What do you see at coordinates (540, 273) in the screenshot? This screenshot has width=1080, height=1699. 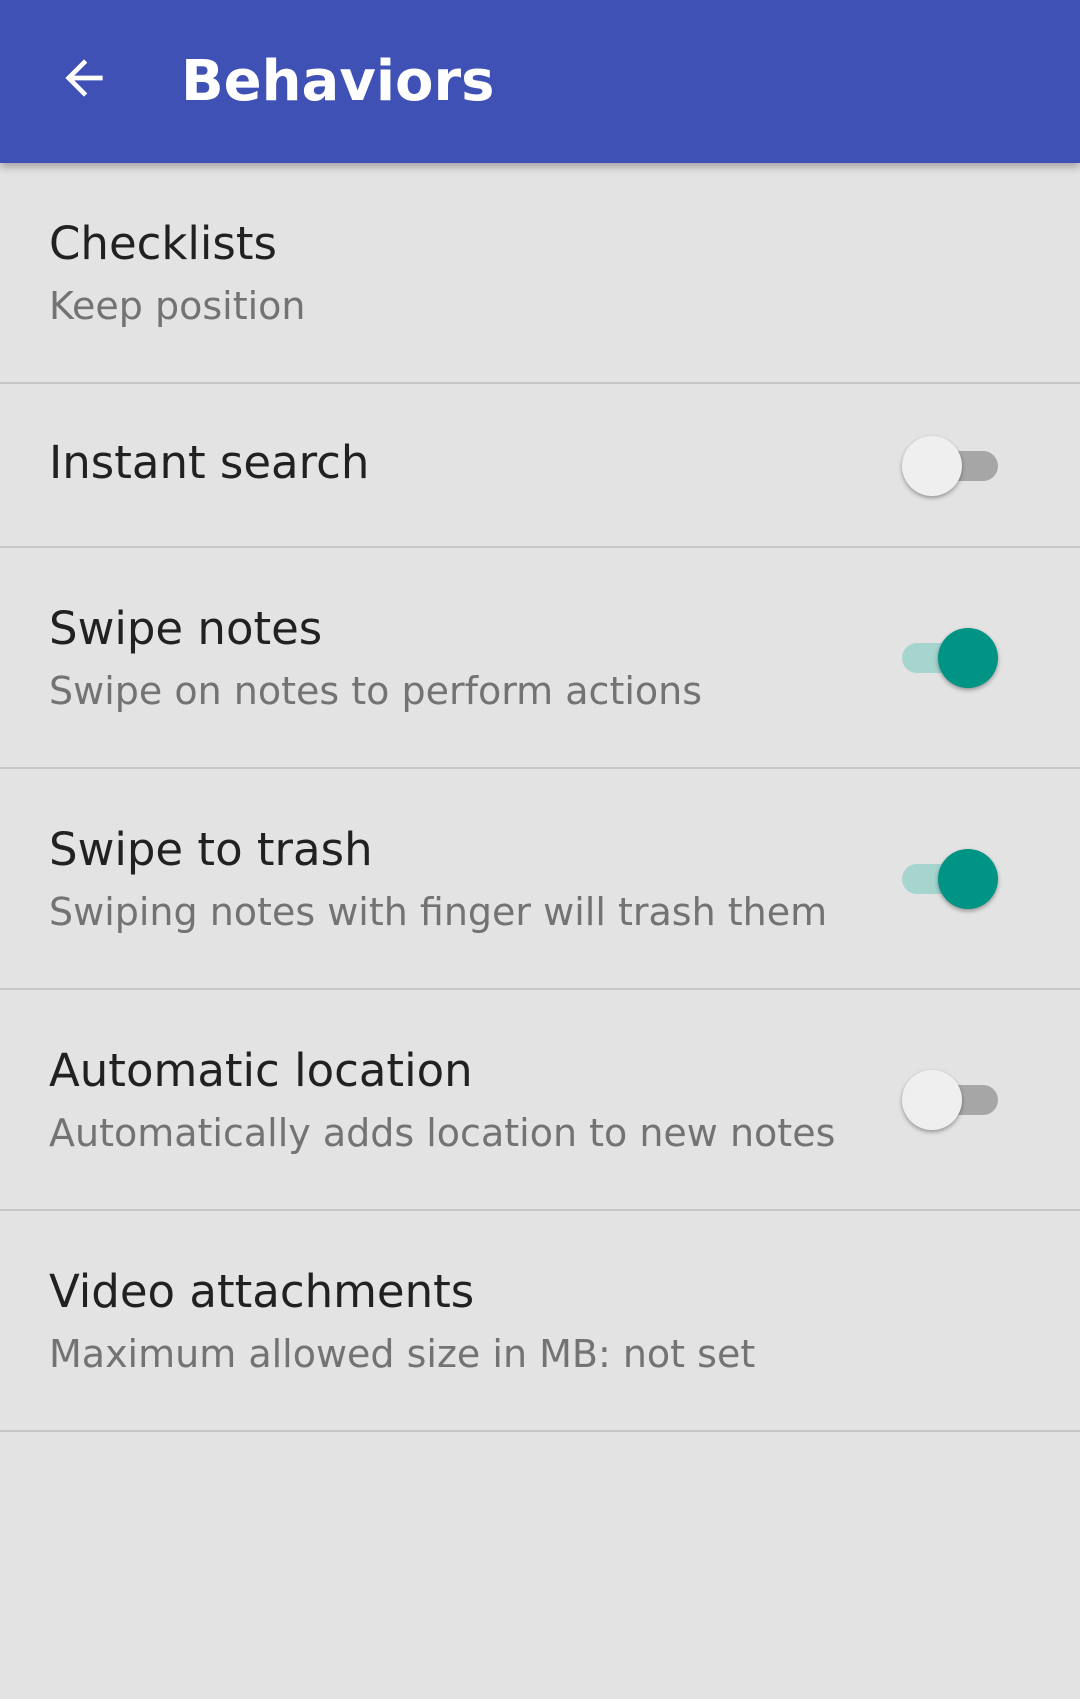 I see `setting-checklists: Checklists Keep position` at bounding box center [540, 273].